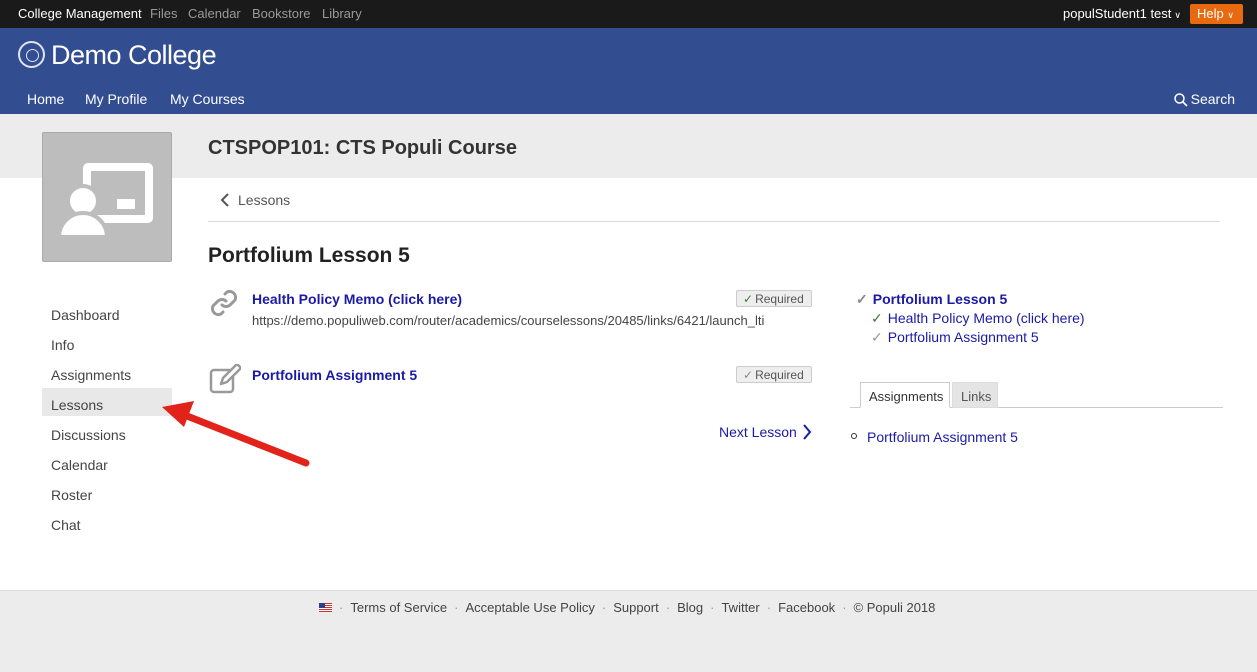  I want to click on outline-item: ✓ Portfolium Assignment 5, so click(955, 337).